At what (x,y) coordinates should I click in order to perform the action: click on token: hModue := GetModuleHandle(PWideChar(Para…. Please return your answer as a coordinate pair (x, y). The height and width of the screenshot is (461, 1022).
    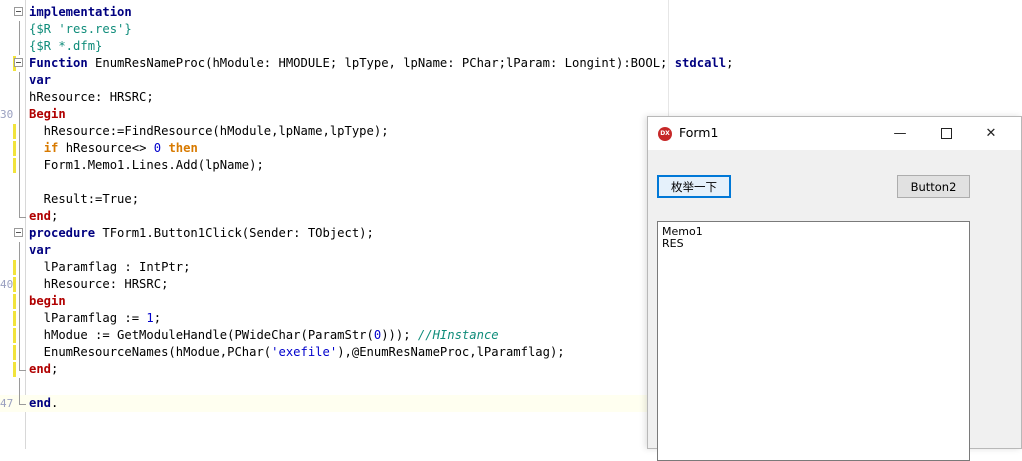
    Looking at the image, I should click on (201, 335).